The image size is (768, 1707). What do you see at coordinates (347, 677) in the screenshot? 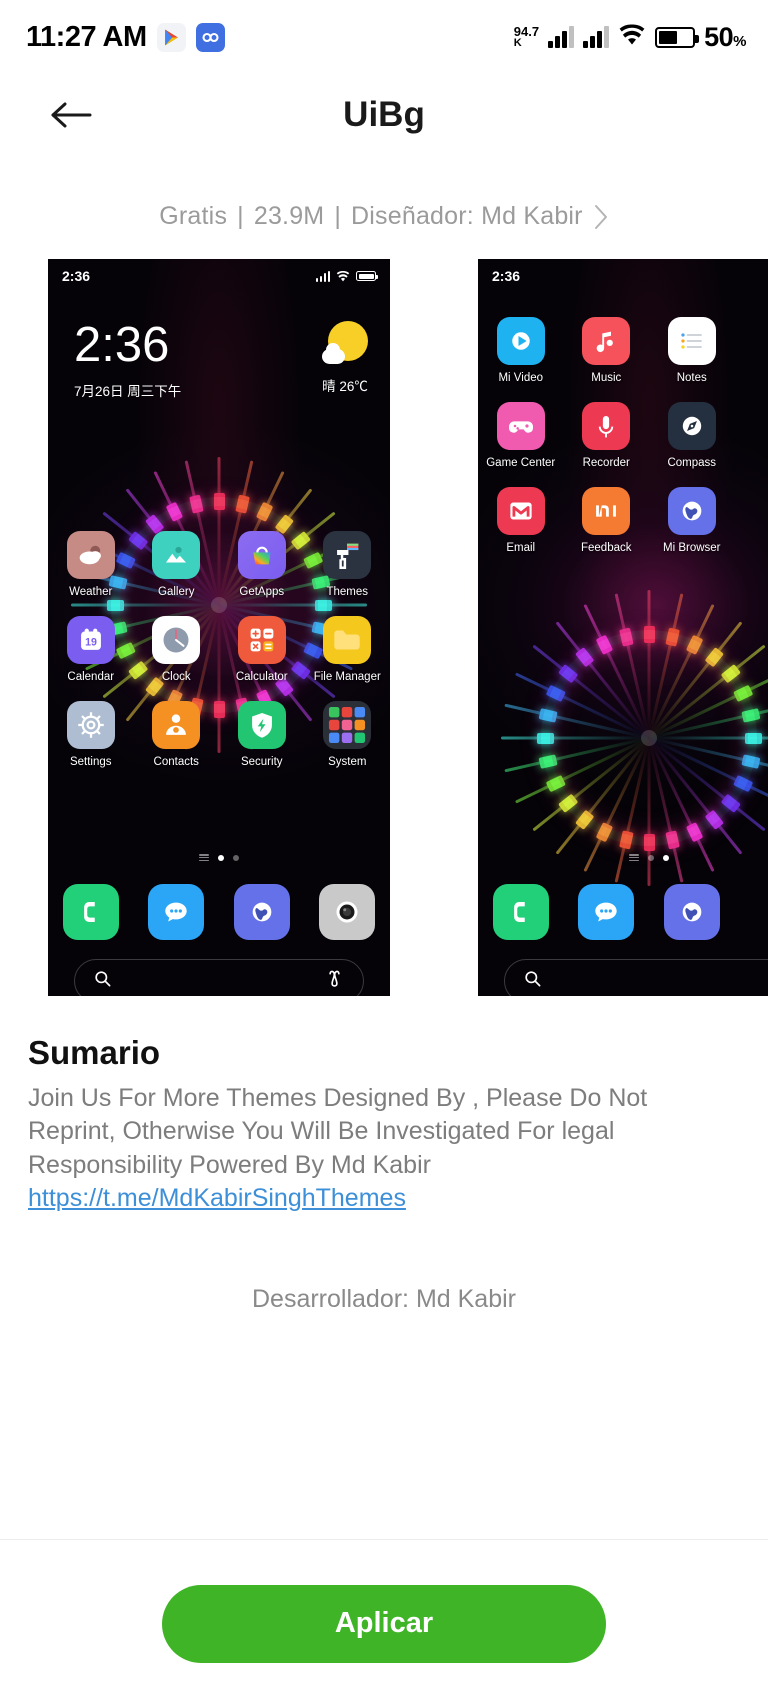
I see `app-label: File Manager` at bounding box center [347, 677].